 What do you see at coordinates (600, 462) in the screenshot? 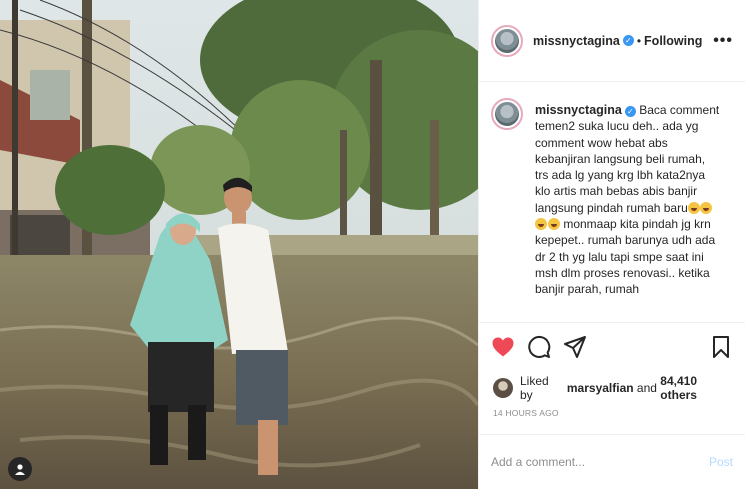
I see `comment-input` at bounding box center [600, 462].